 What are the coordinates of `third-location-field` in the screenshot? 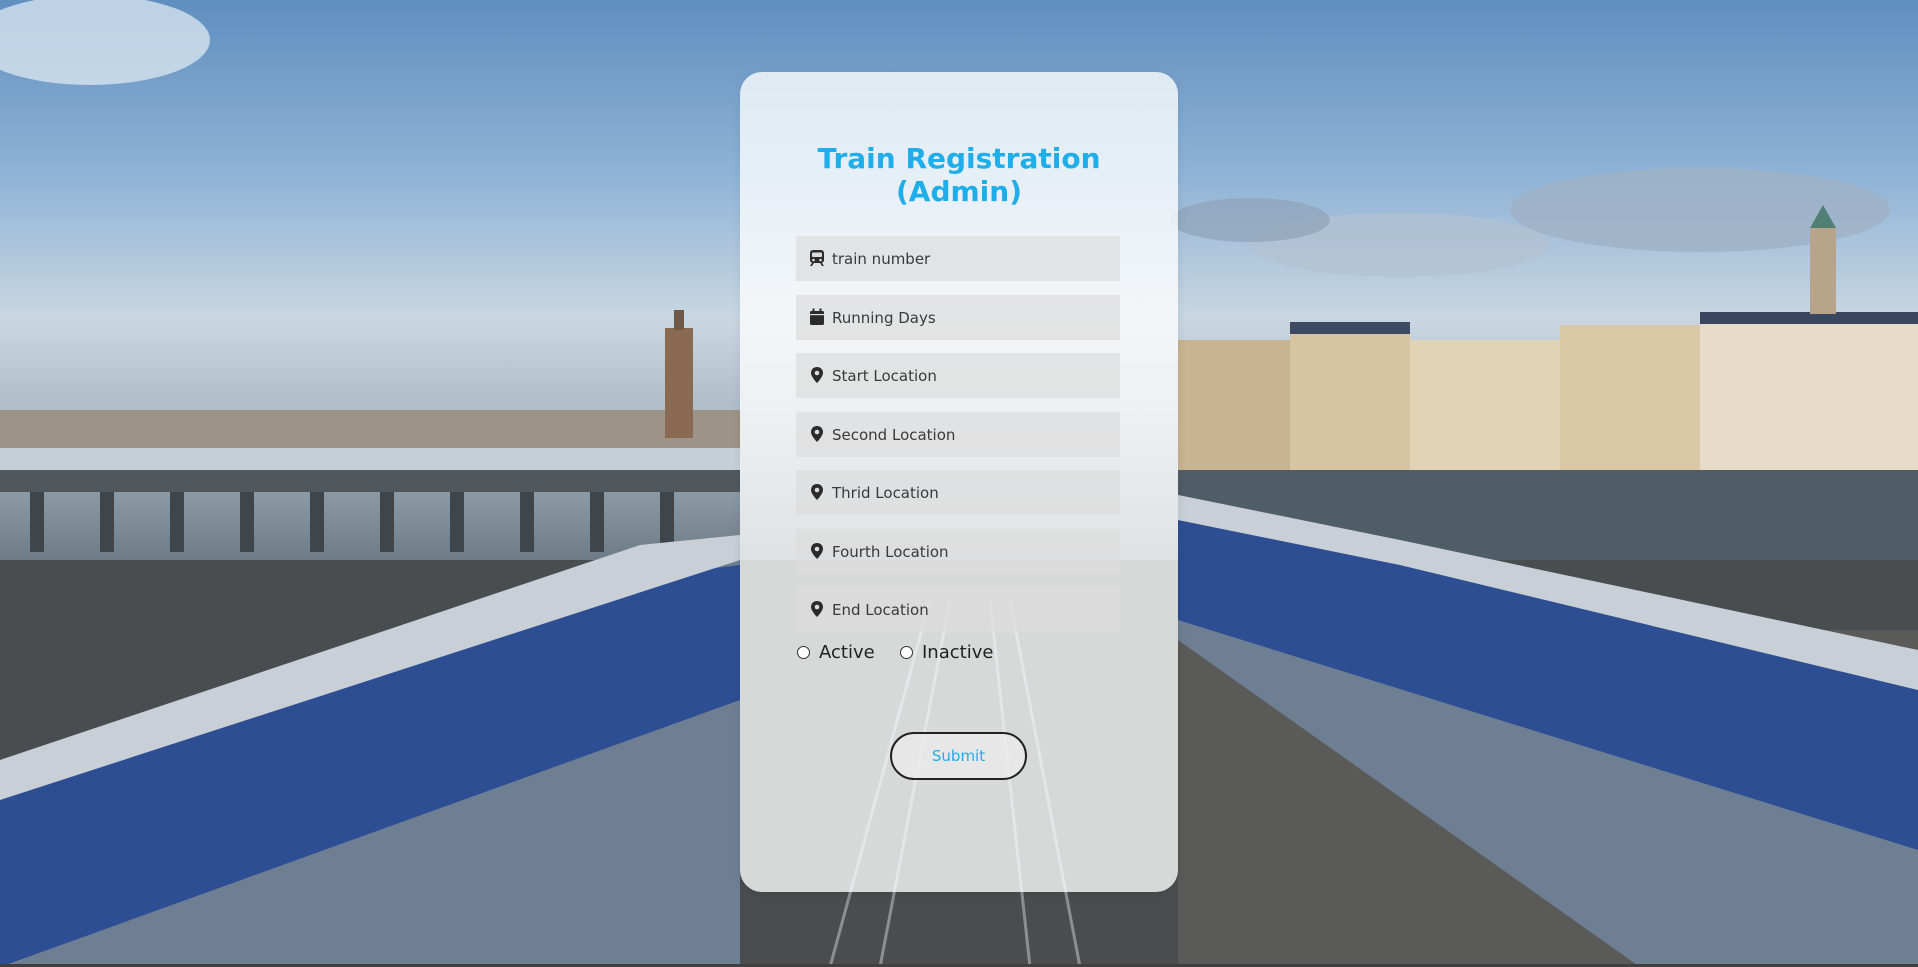 It's located at (958, 492).